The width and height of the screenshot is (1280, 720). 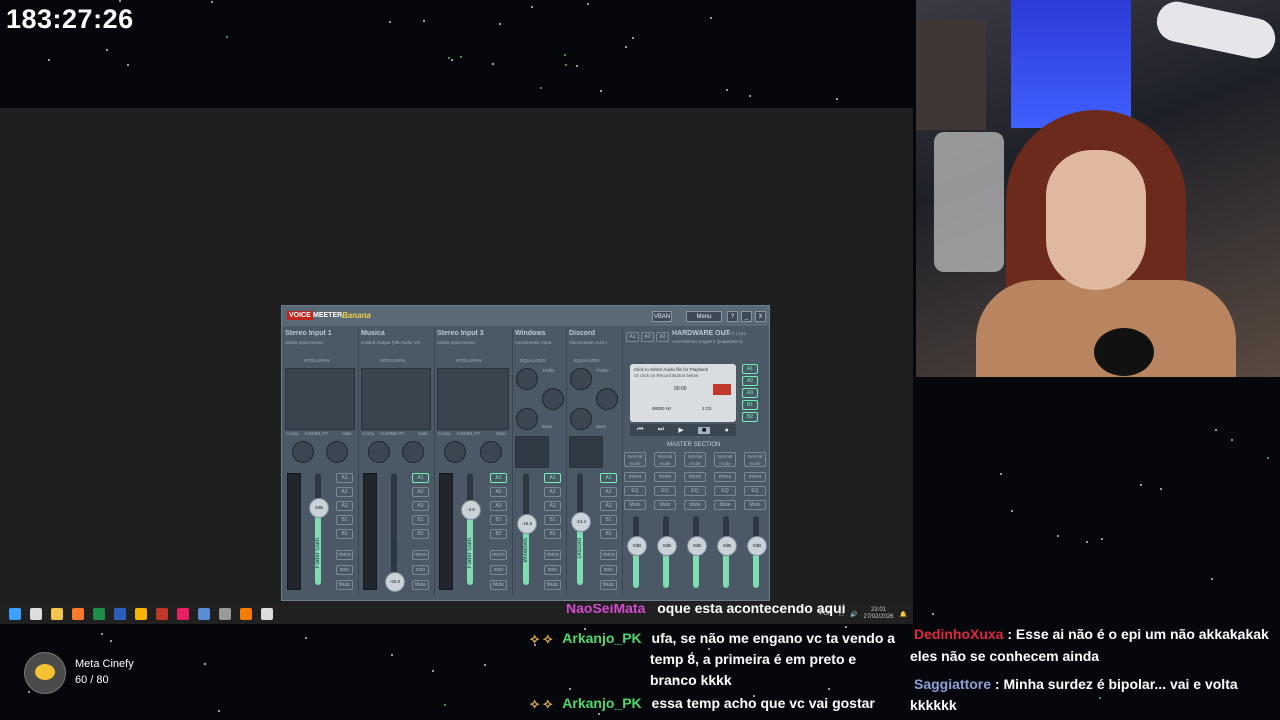 I want to click on fader-gain-knob: -3.6, so click(x=471, y=509).